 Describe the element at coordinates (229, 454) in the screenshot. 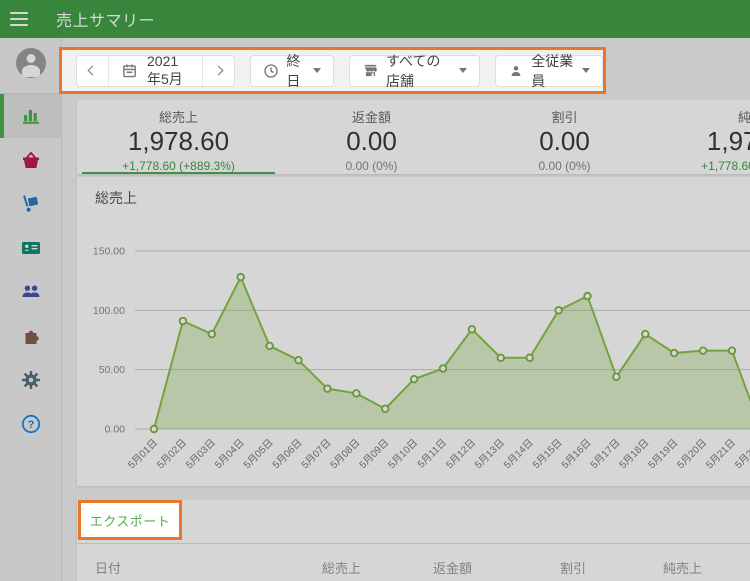

I see `svg-text: 5月04日` at that location.